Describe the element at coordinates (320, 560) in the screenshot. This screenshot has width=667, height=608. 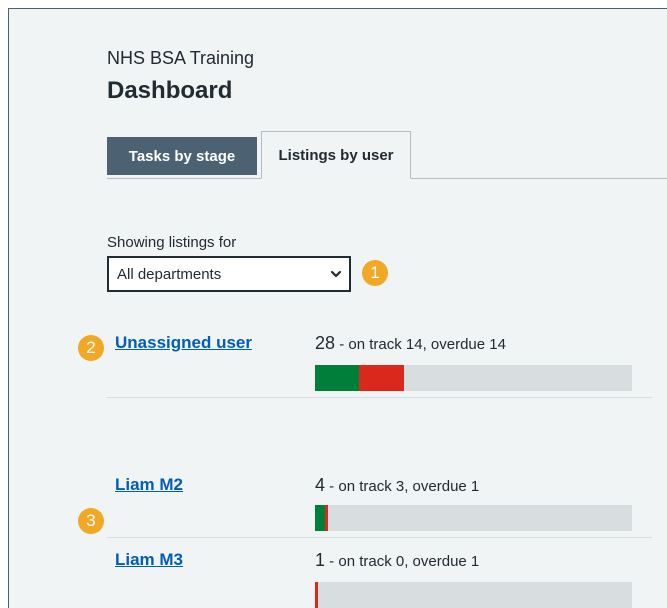
I see `user-total: 1` at that location.